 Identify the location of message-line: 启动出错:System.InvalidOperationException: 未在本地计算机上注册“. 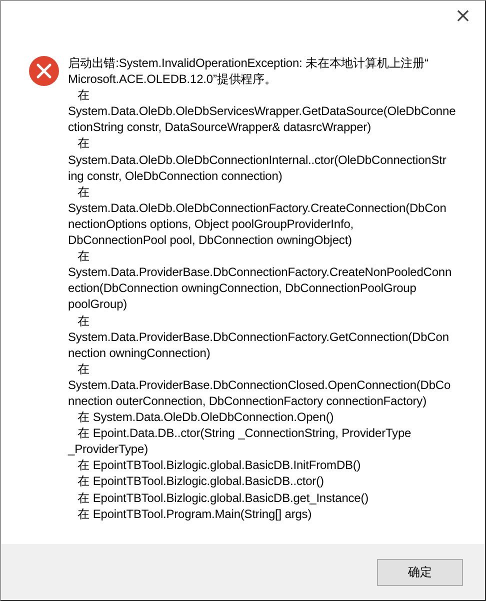
(248, 63).